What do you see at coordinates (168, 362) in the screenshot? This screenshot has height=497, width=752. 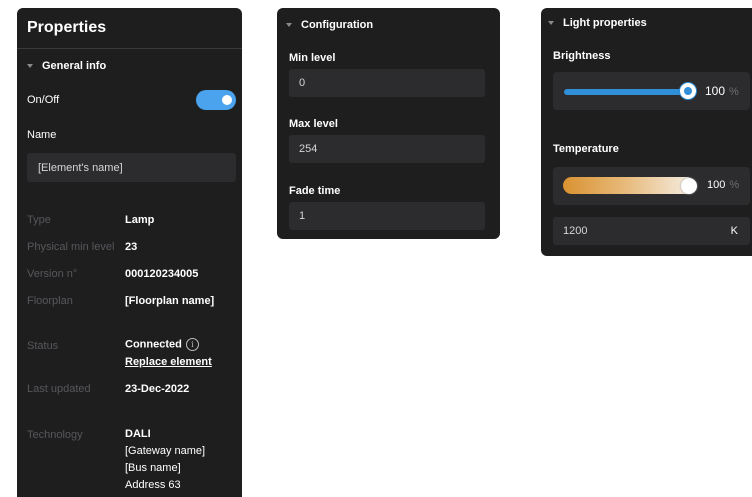 I see `replace-element-link: Replace element` at bounding box center [168, 362].